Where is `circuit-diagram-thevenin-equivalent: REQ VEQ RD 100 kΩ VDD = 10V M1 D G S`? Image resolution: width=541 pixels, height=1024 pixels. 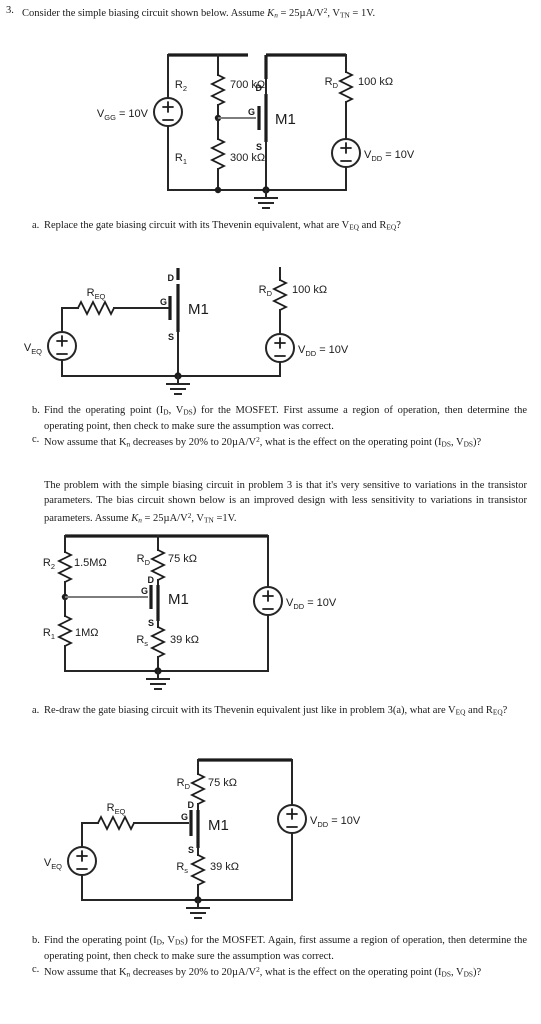
circuit-diagram-thevenin-equivalent: REQ VEQ RD 100 kΩ VDD = 10V M1 D G S is located at coordinates (270, 328).